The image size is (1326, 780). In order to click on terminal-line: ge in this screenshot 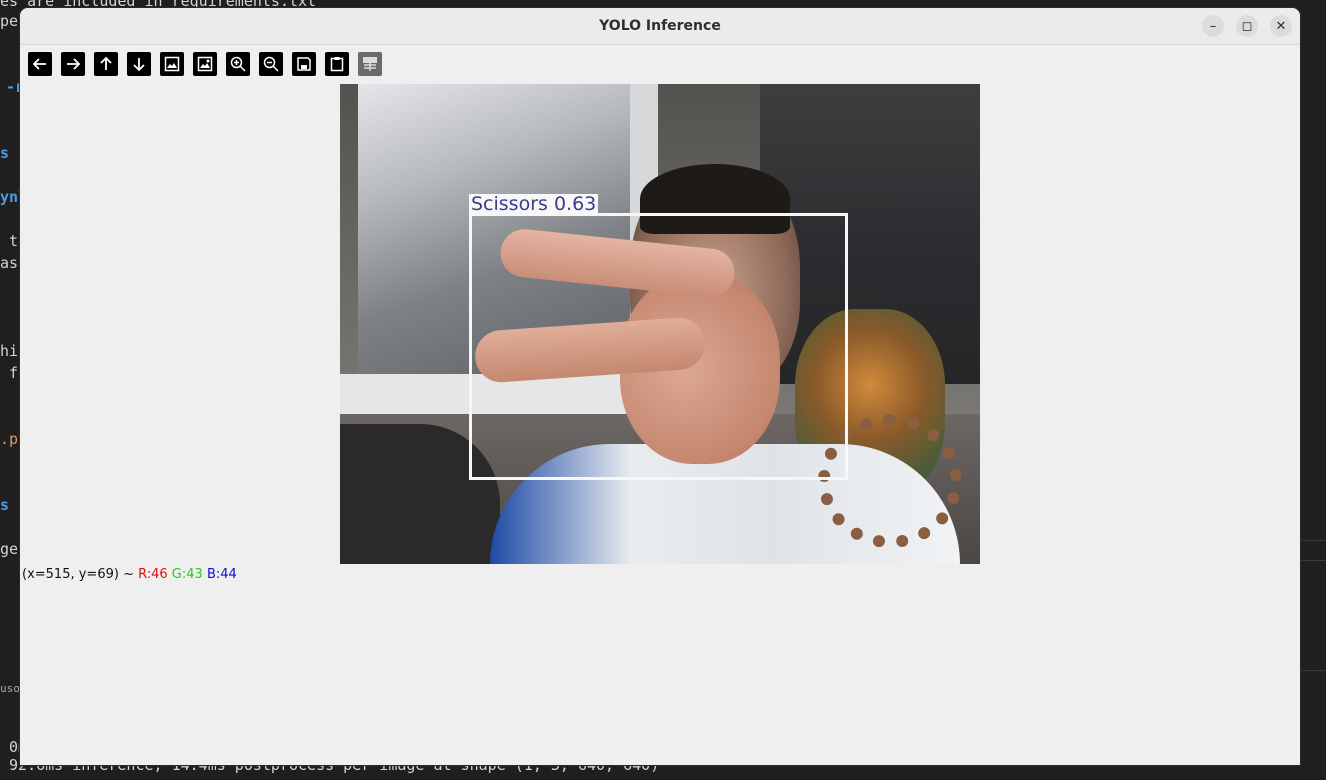, I will do `click(9, 549)`.